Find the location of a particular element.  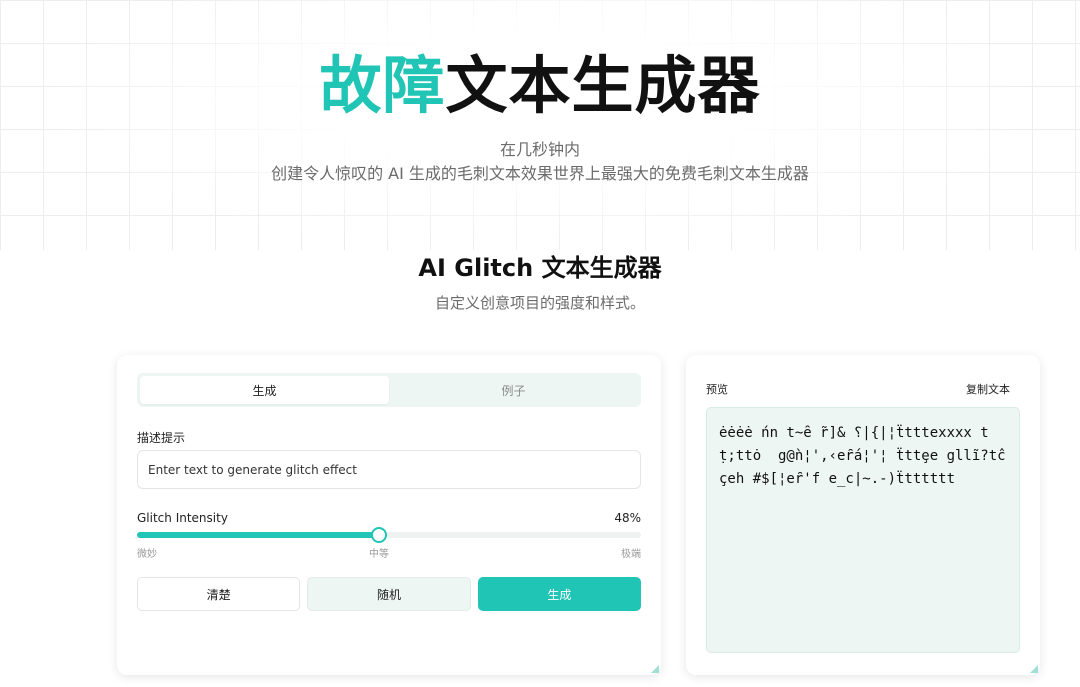

tab-bar: 生成 例子 is located at coordinates (389, 390).